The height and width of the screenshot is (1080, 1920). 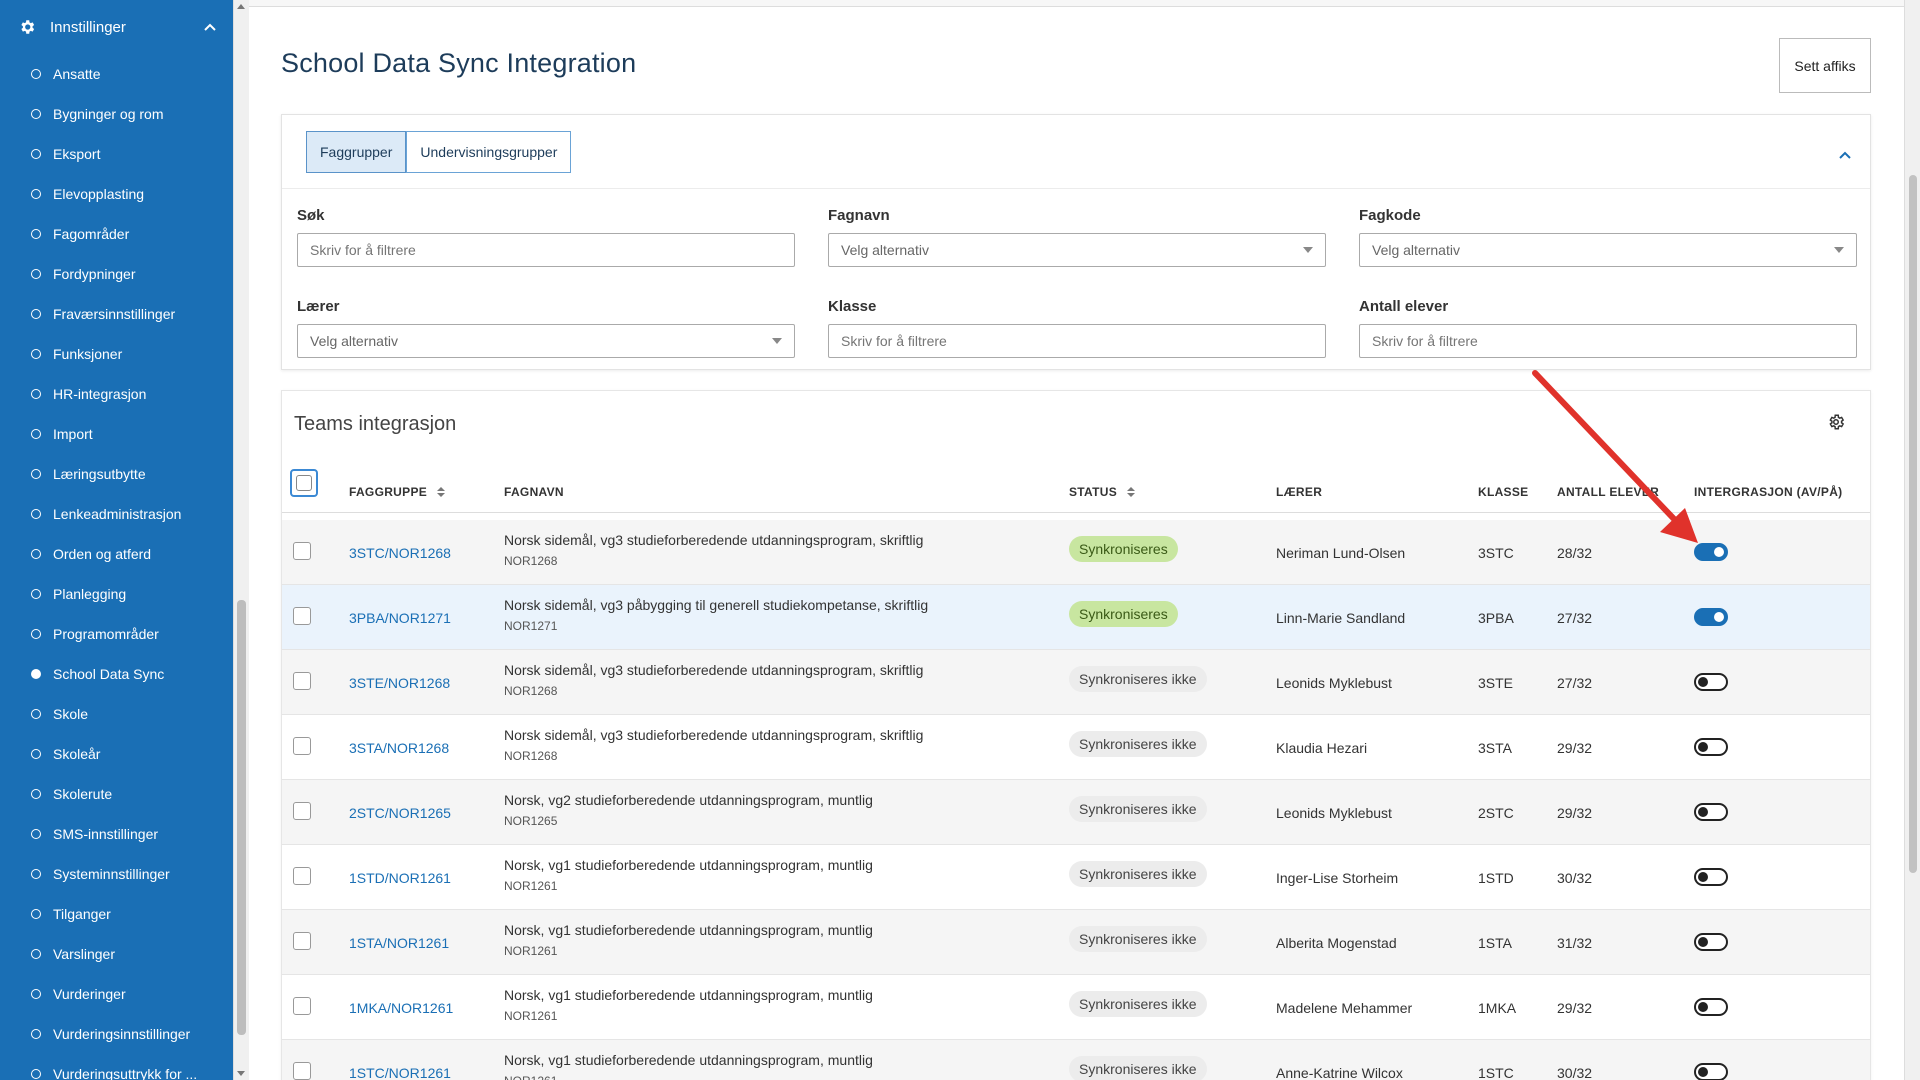 I want to click on sidebar-item: Skoleår, so click(x=116, y=754).